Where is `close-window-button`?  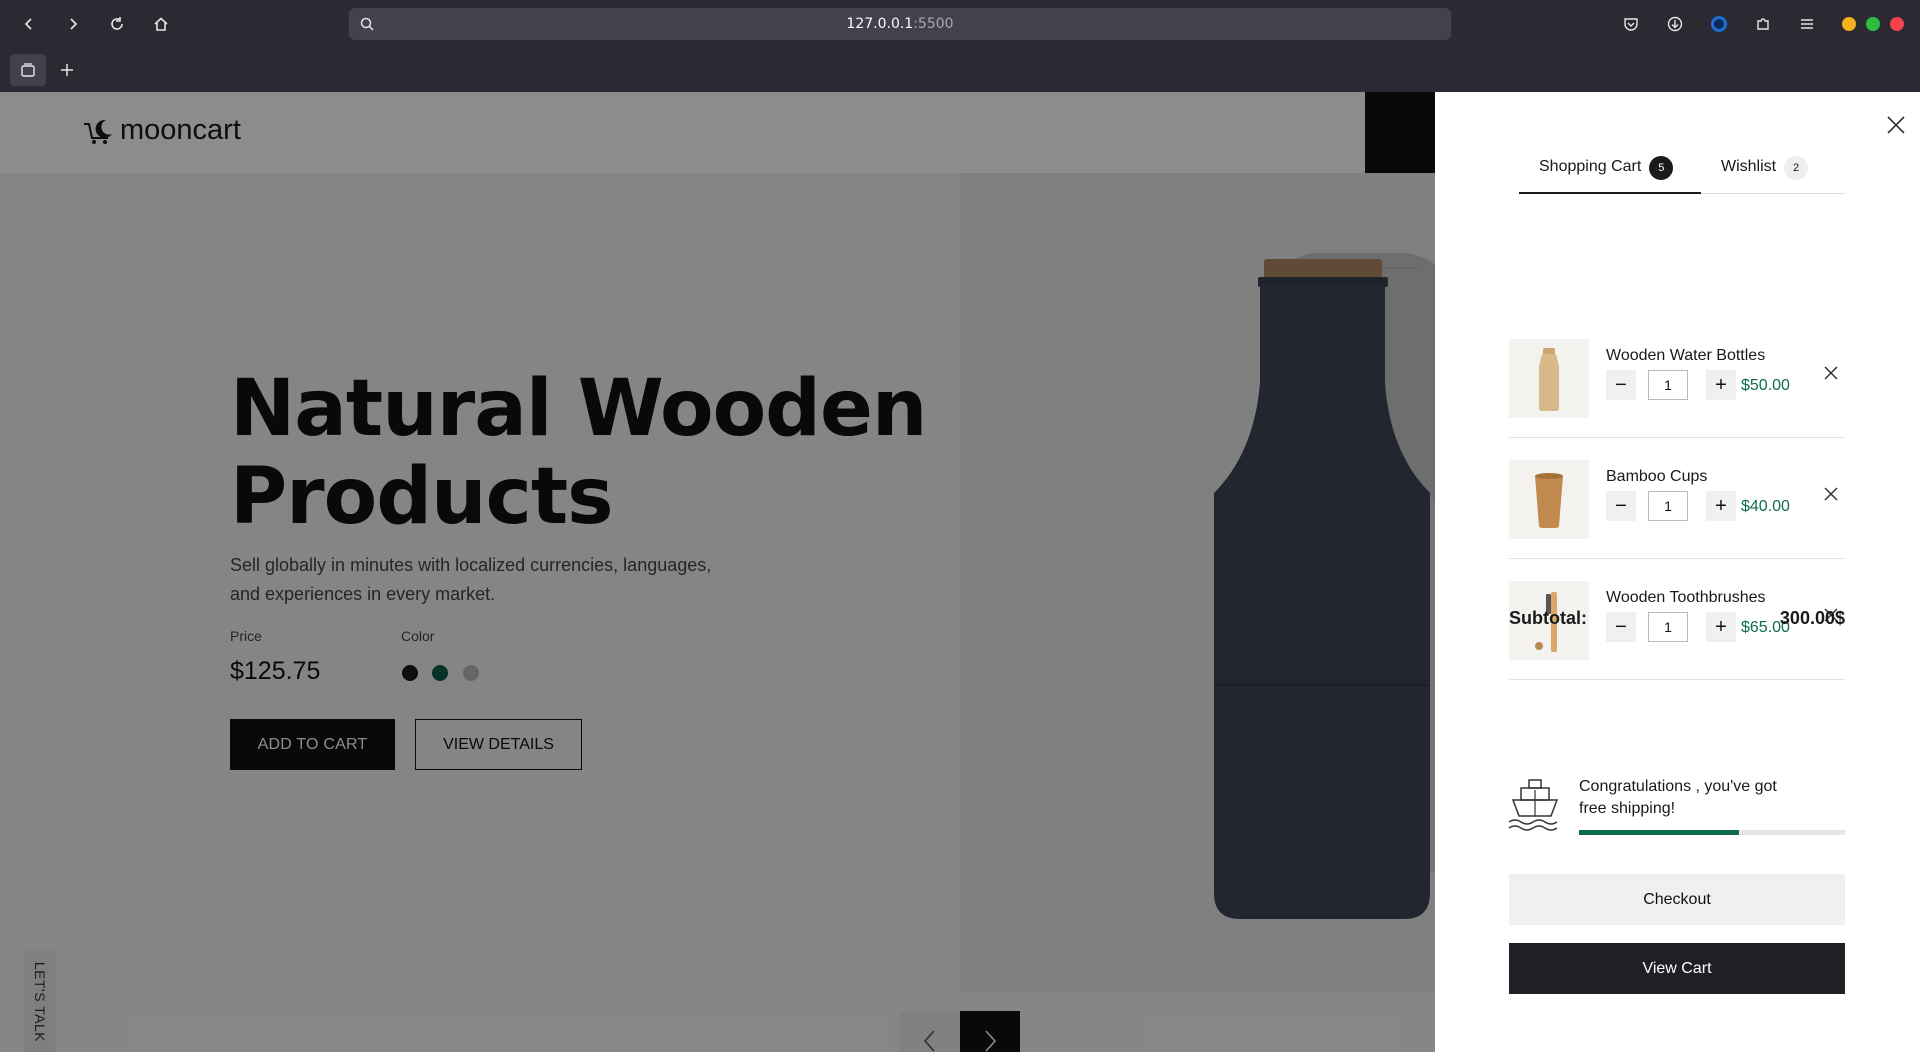
close-window-button is located at coordinates (1897, 24).